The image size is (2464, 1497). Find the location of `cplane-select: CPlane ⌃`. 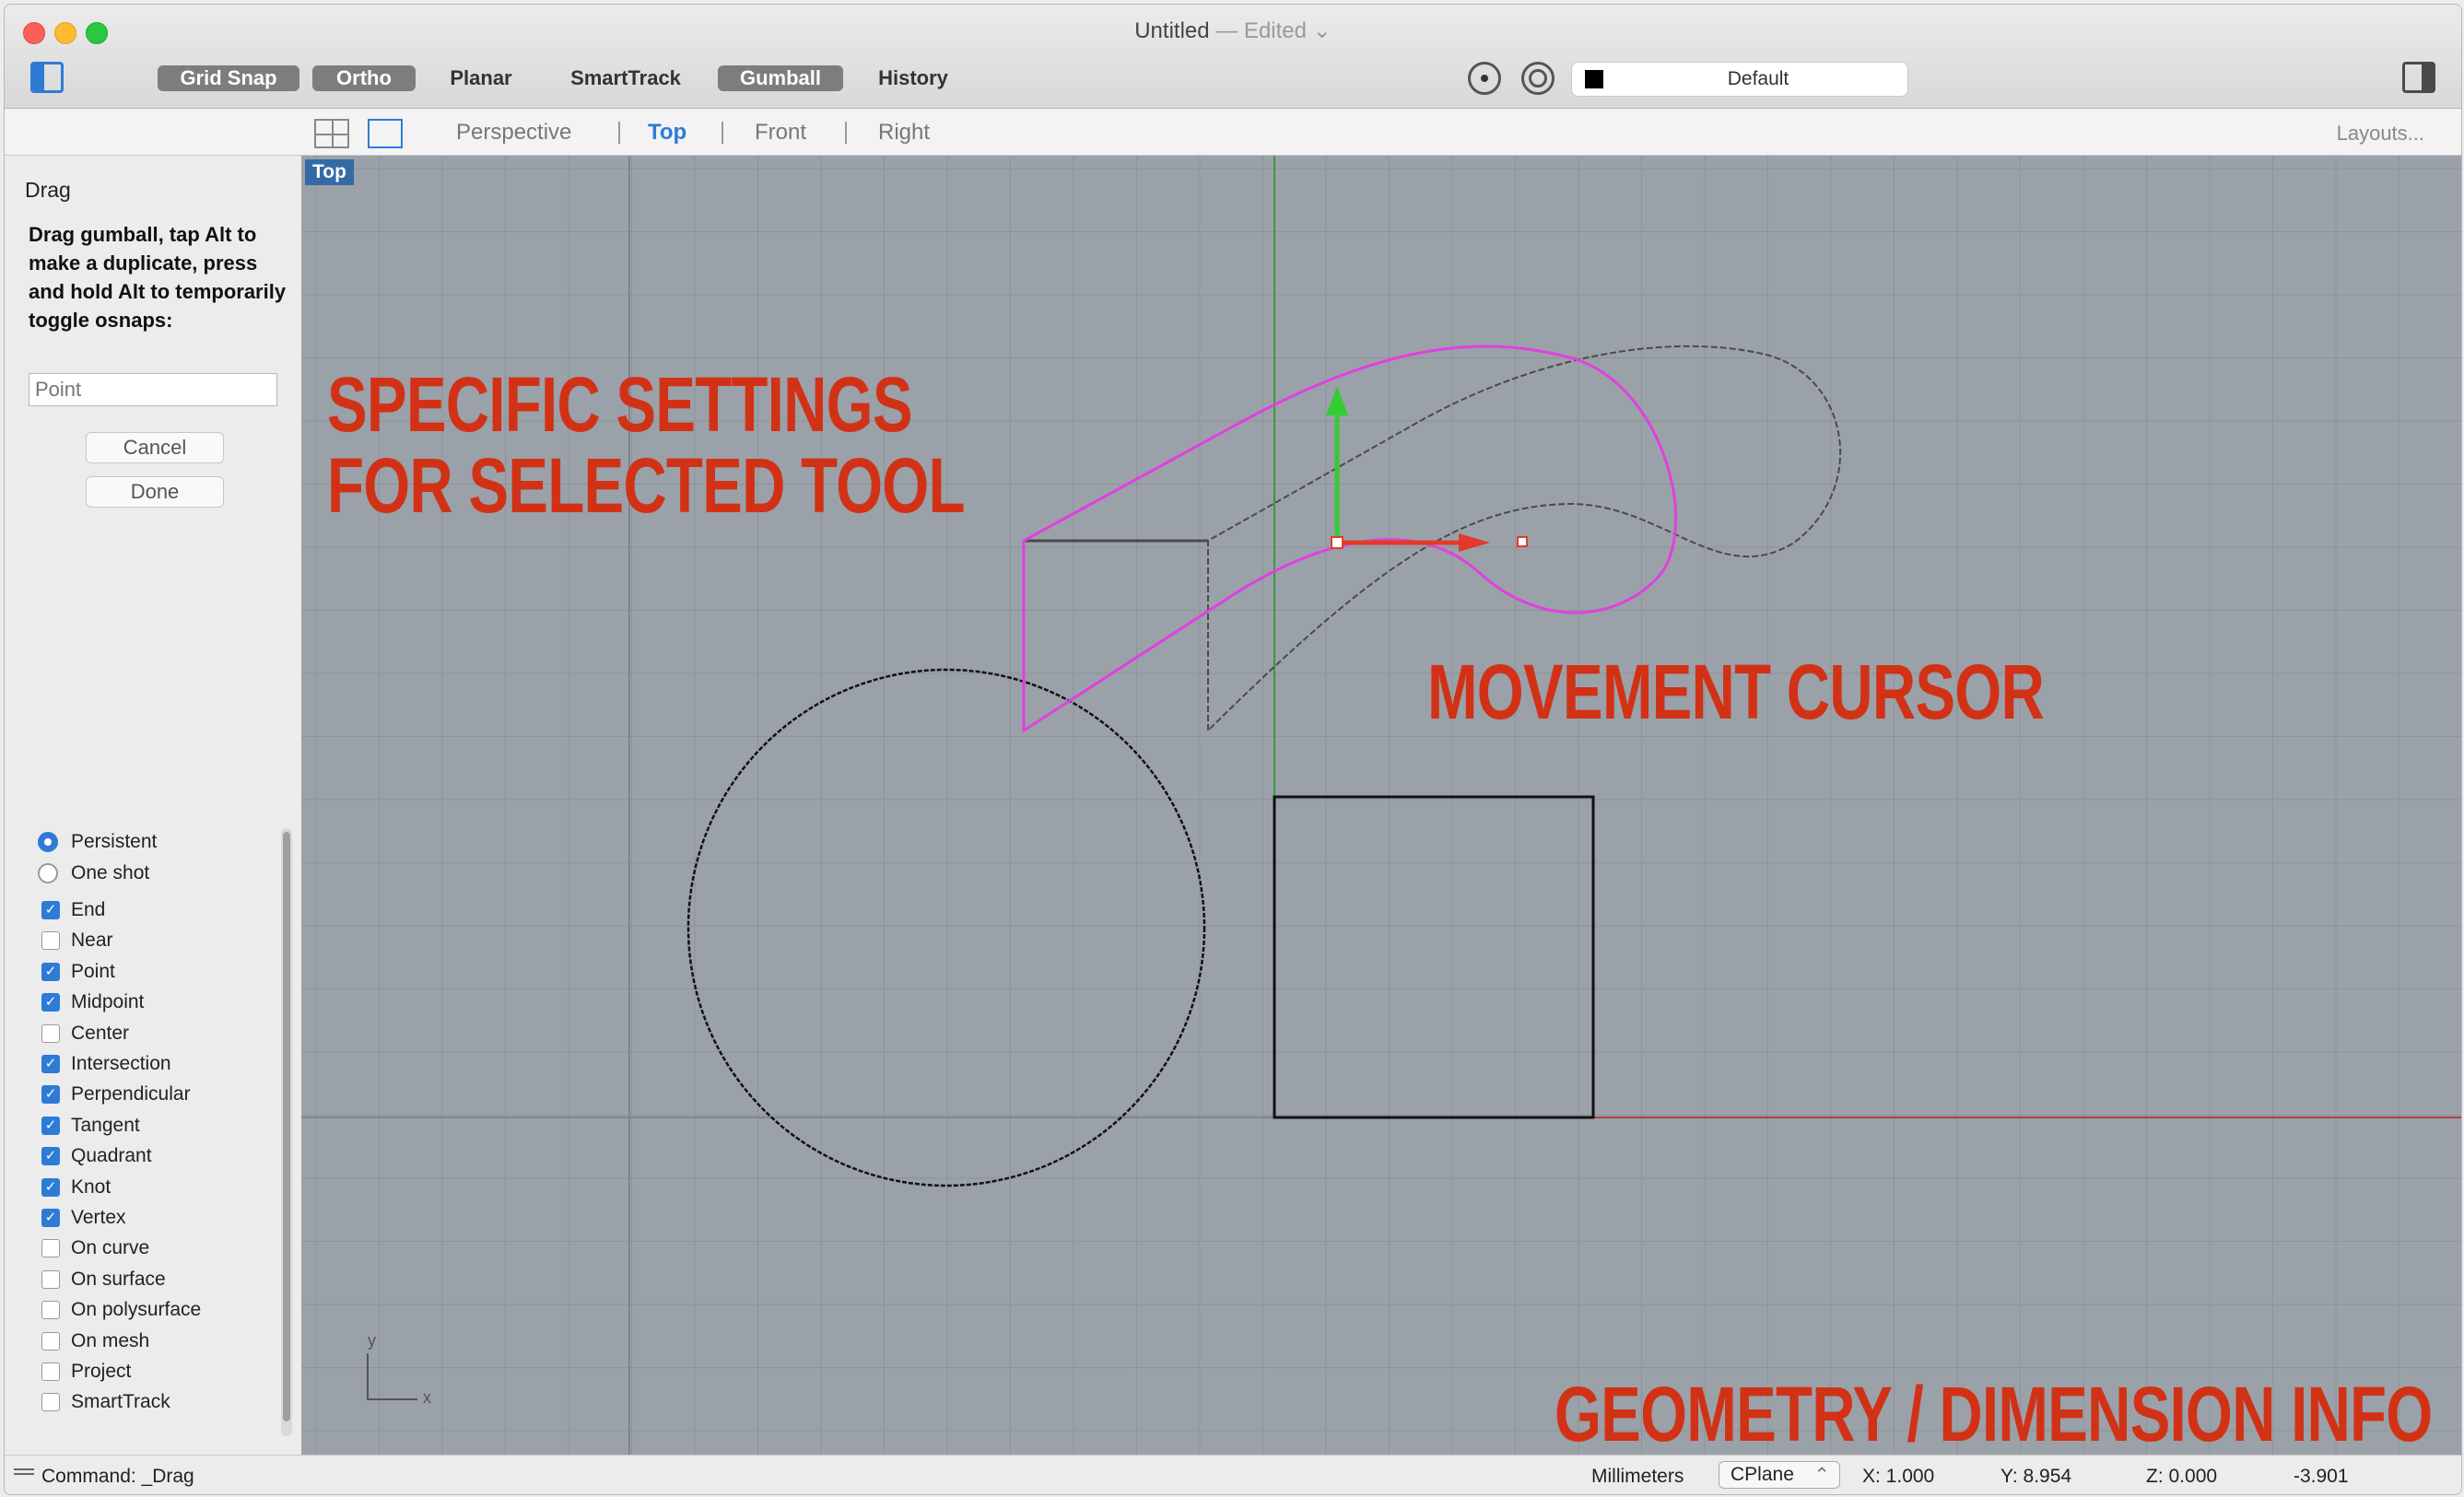

cplane-select: CPlane ⌃ is located at coordinates (1779, 1475).